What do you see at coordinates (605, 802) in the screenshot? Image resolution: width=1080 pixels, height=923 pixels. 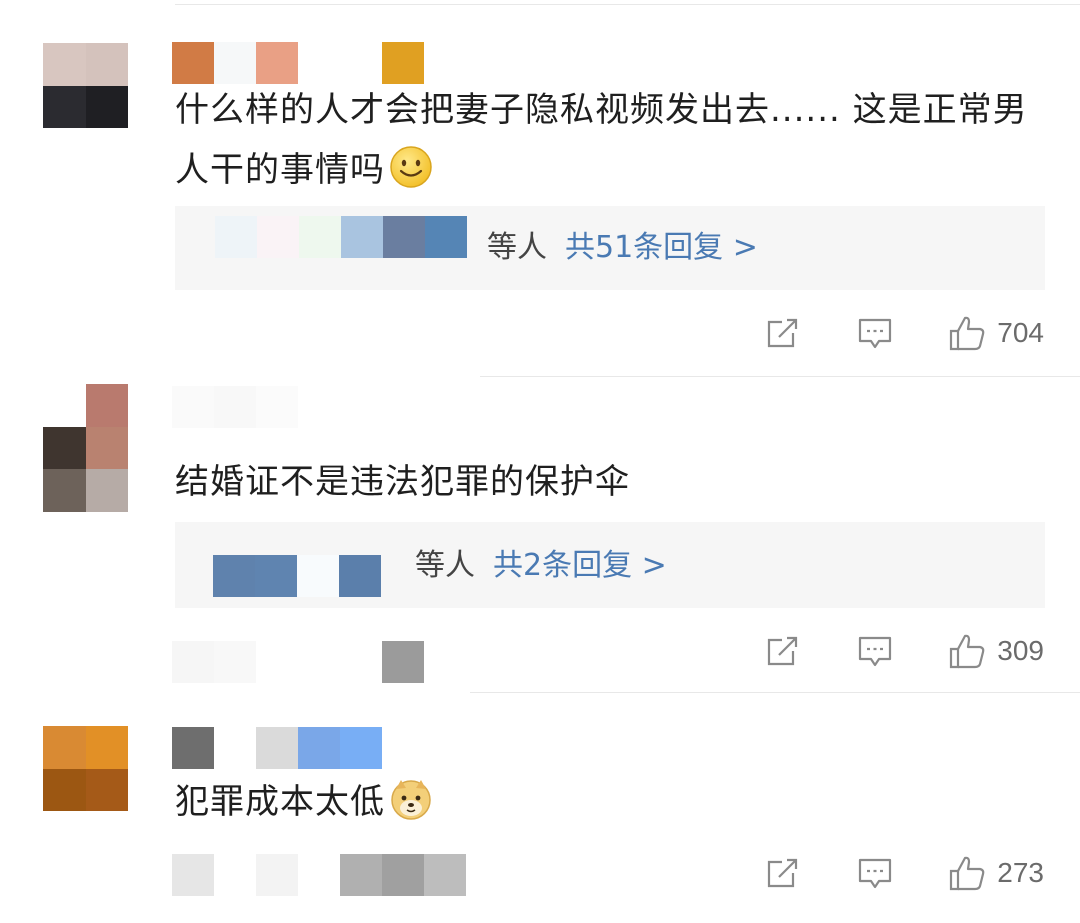 I see `comment-text: 犯罪成本太低` at bounding box center [605, 802].